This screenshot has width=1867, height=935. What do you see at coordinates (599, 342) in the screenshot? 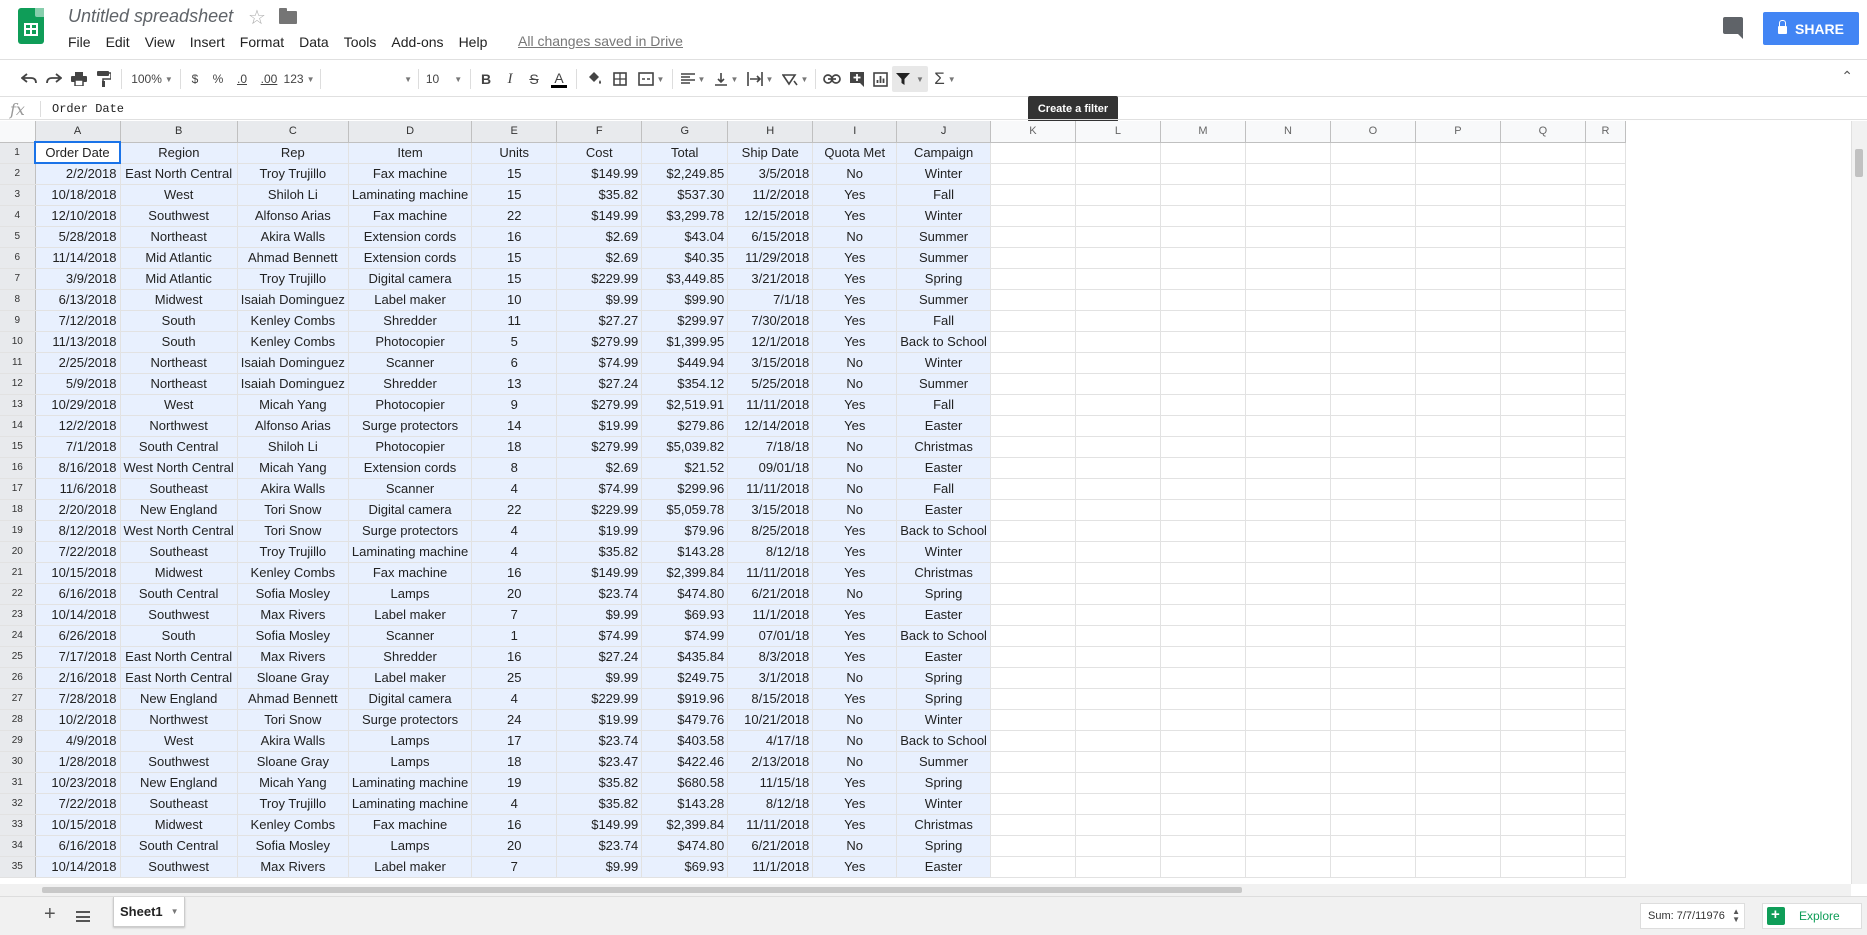
I see `table-cell: $279.99` at bounding box center [599, 342].